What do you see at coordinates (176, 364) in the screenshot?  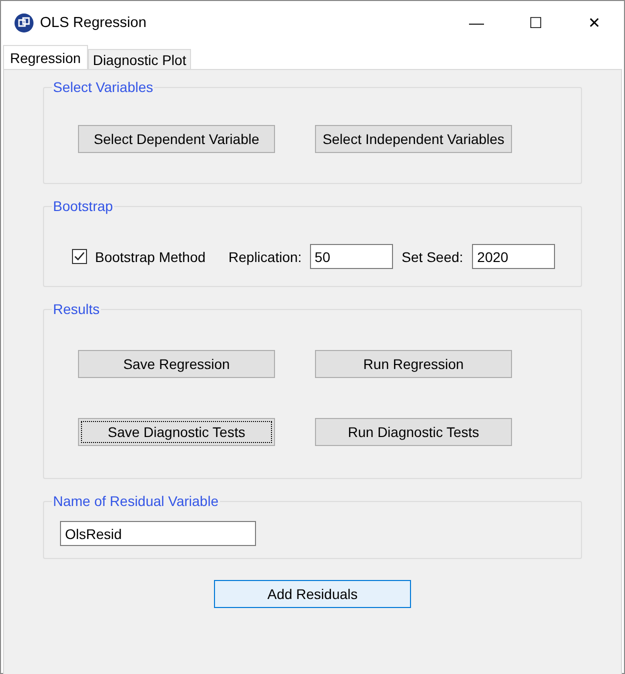 I see `action-button: Save Regression` at bounding box center [176, 364].